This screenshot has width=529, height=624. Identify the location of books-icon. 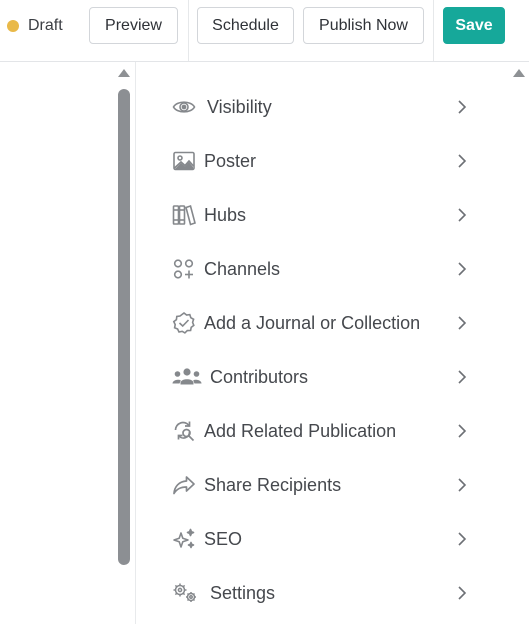
(184, 215).